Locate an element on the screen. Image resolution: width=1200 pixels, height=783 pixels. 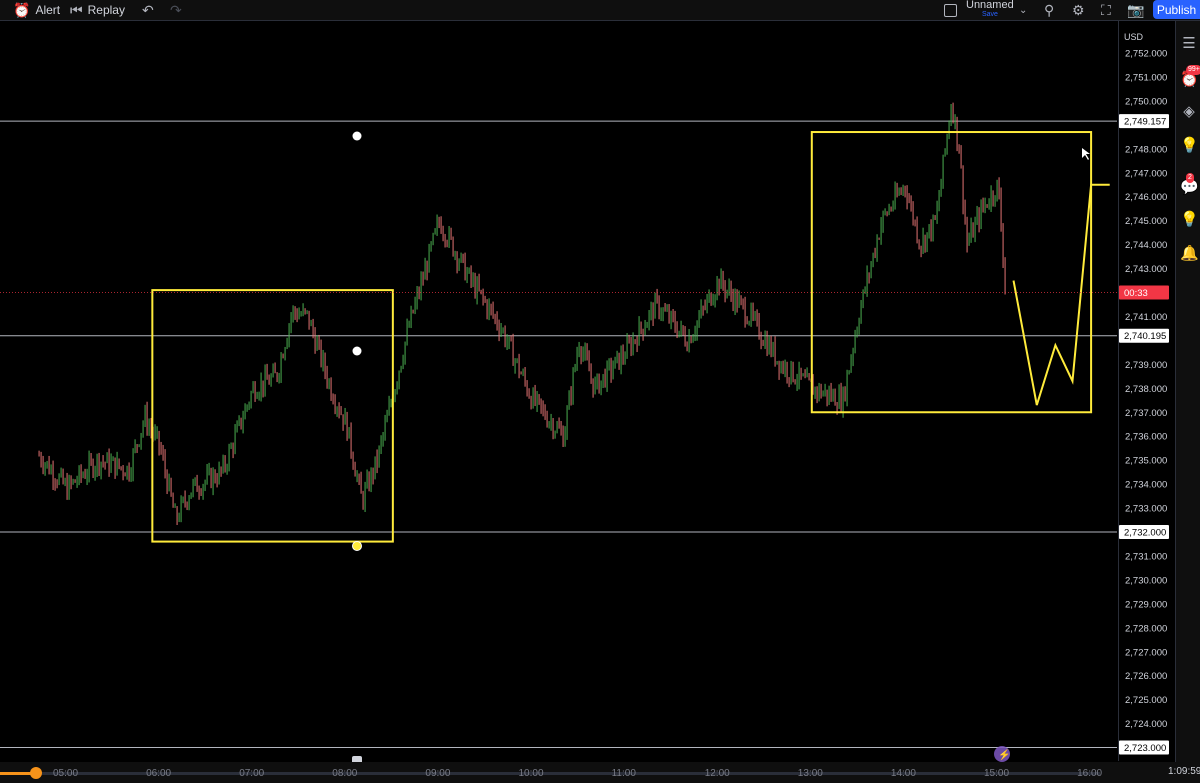
currency-label: USD is located at coordinates (1133, 37).